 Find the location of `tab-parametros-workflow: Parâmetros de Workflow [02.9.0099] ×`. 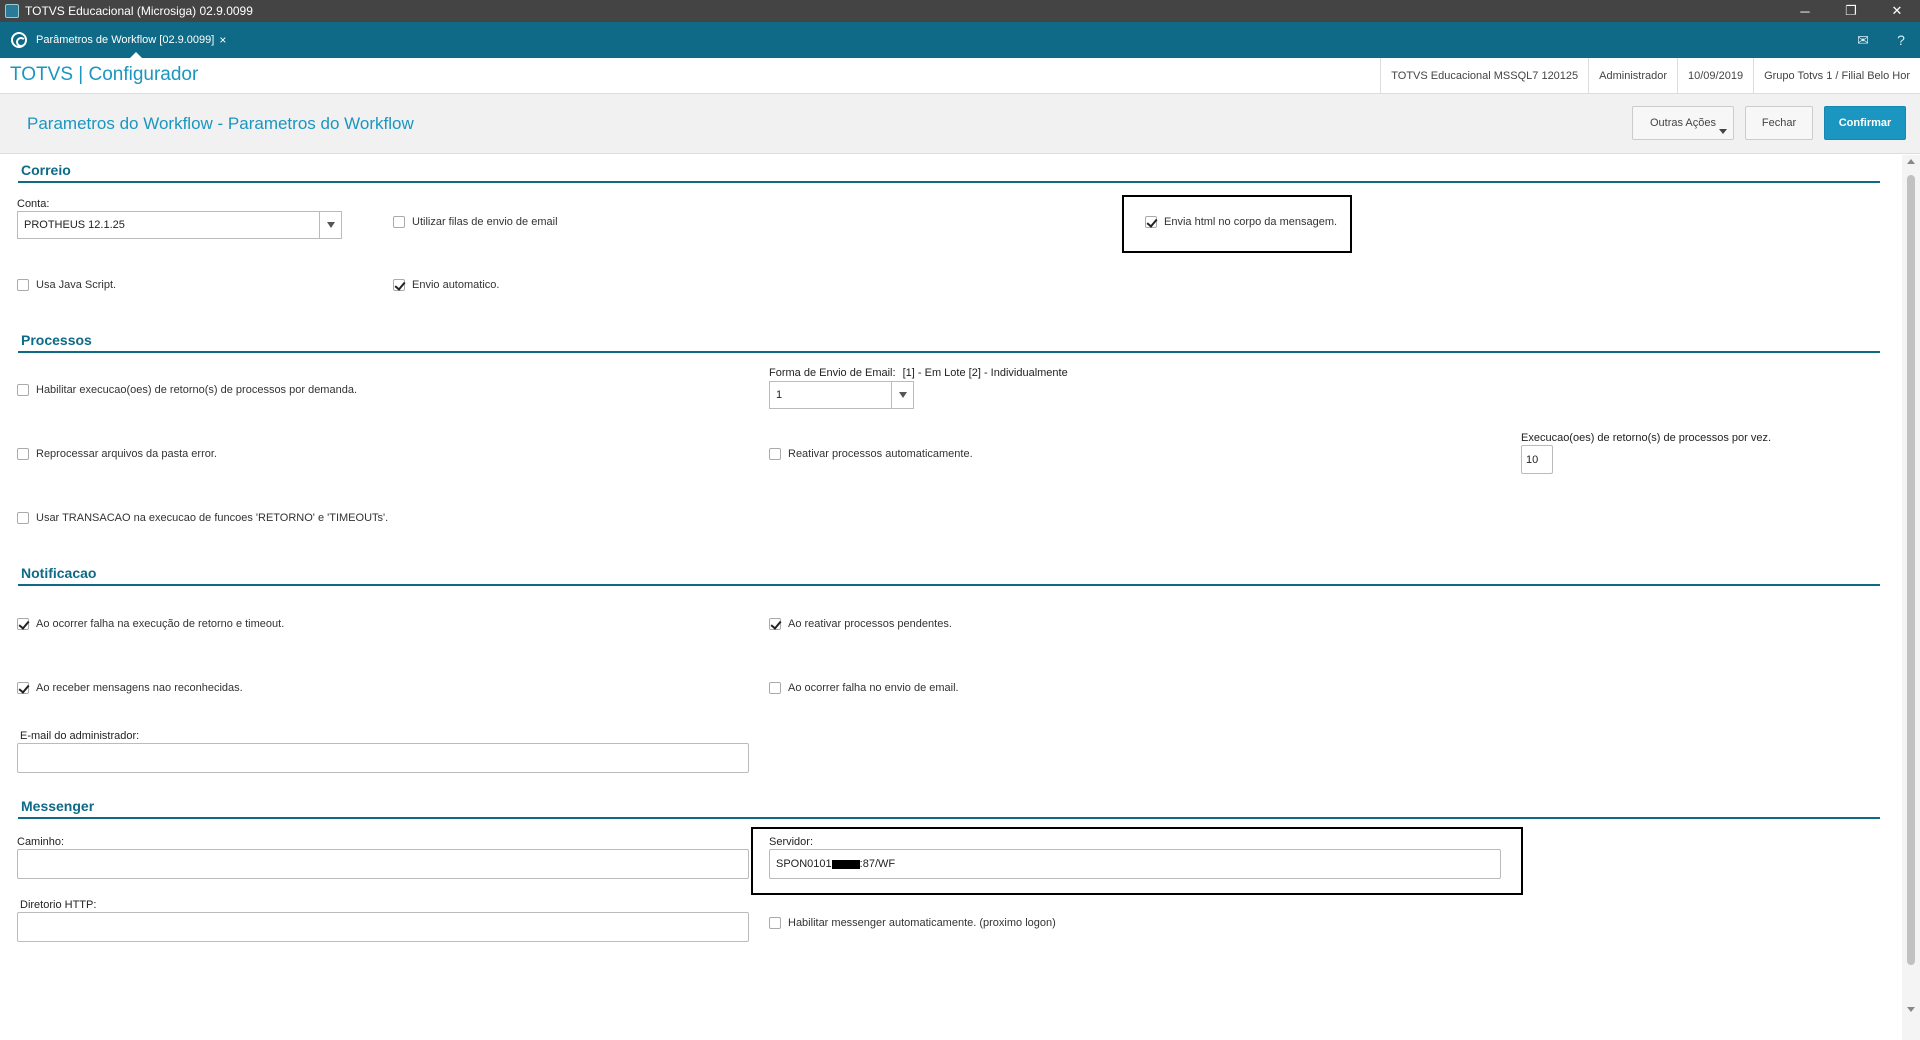

tab-parametros-workflow: Parâmetros de Workflow [02.9.0099] × is located at coordinates (131, 40).